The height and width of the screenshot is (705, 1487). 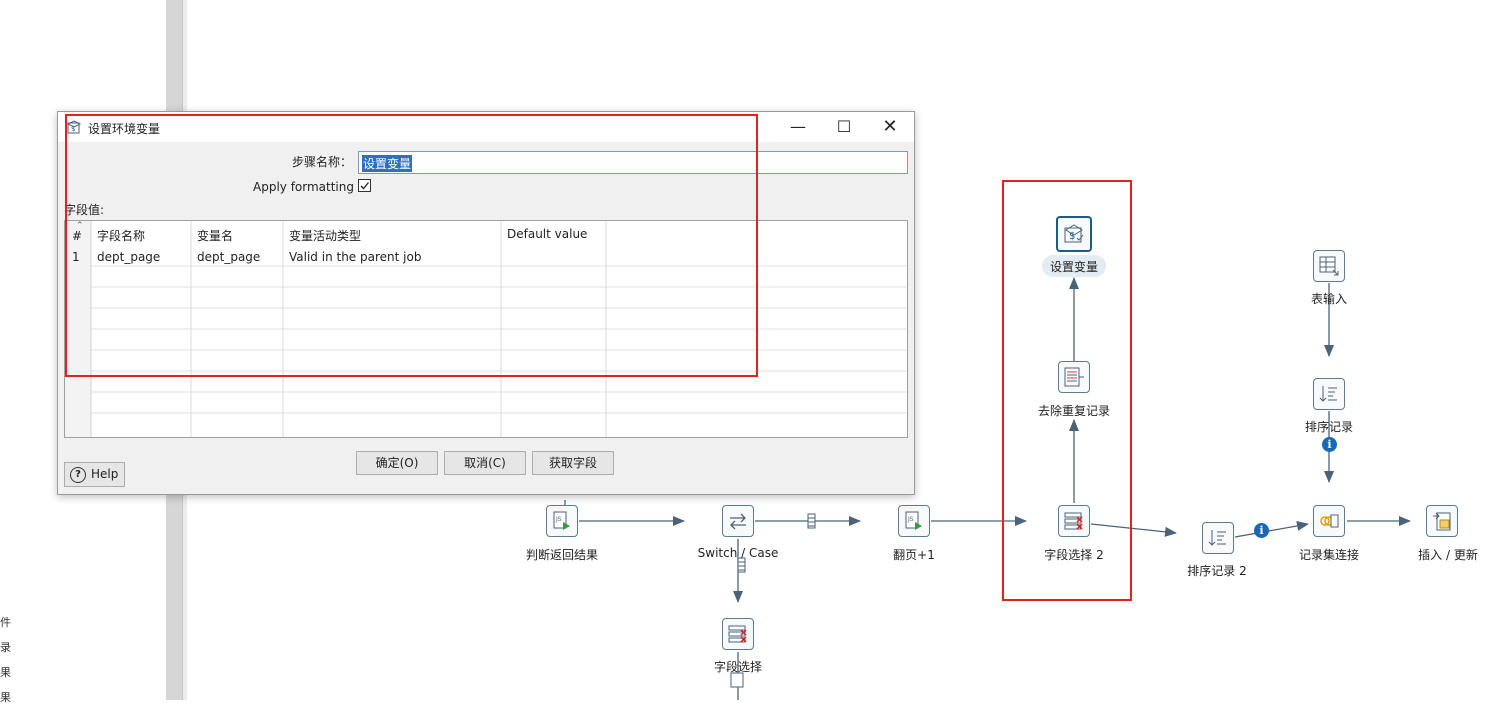 I want to click on table-input-icon, so click(x=1329, y=266).